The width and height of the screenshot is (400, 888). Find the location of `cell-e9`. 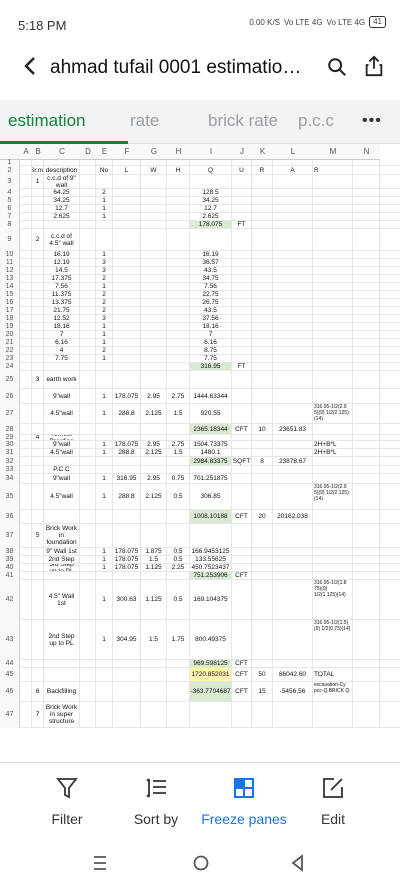

cell-e9 is located at coordinates (104, 239).